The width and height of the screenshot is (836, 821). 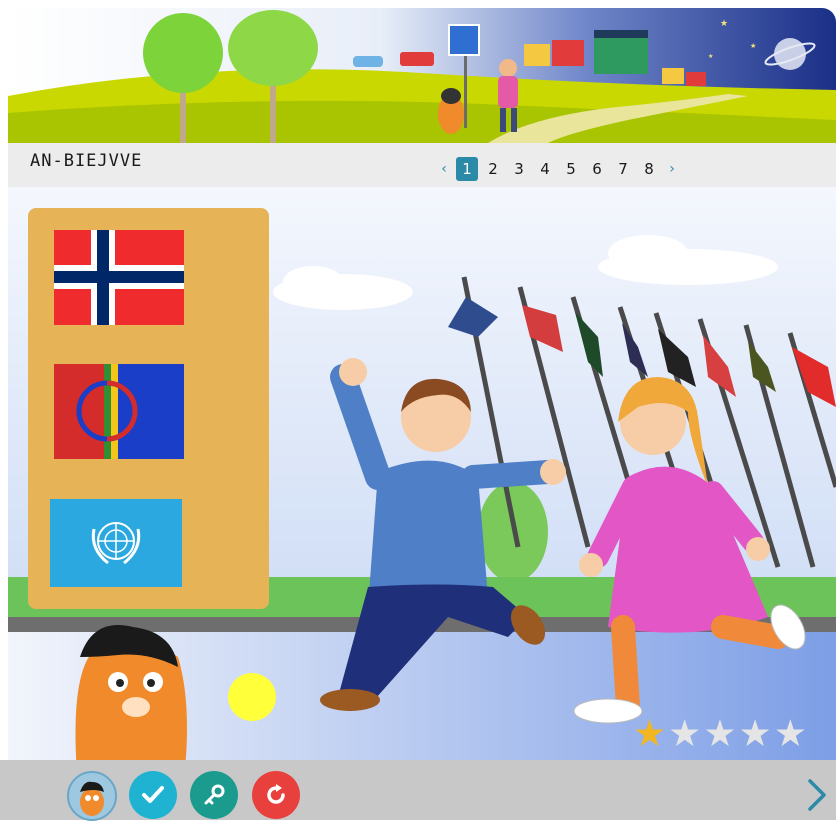 I want to click on girl-icon, so click(x=508, y=92).